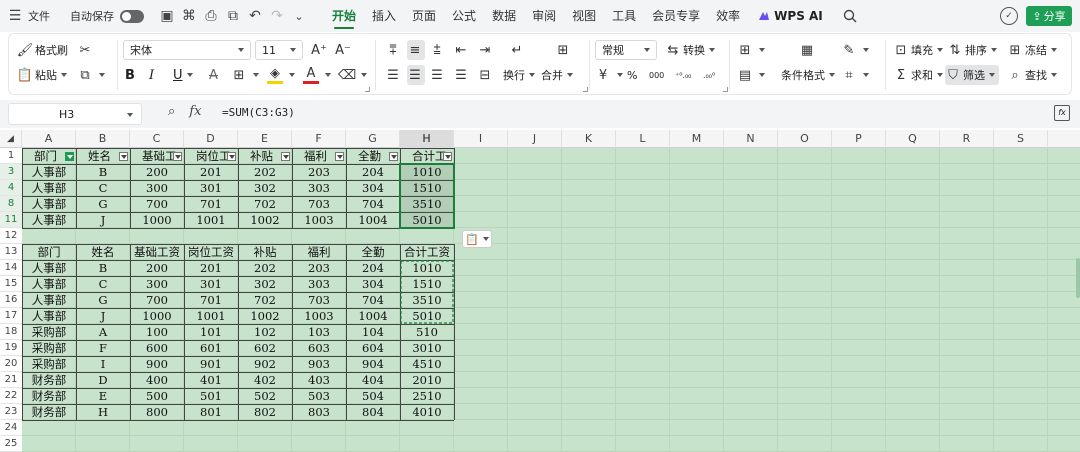  Describe the element at coordinates (427, 268) in the screenshot. I see `table2-total-cell: 1010` at that location.